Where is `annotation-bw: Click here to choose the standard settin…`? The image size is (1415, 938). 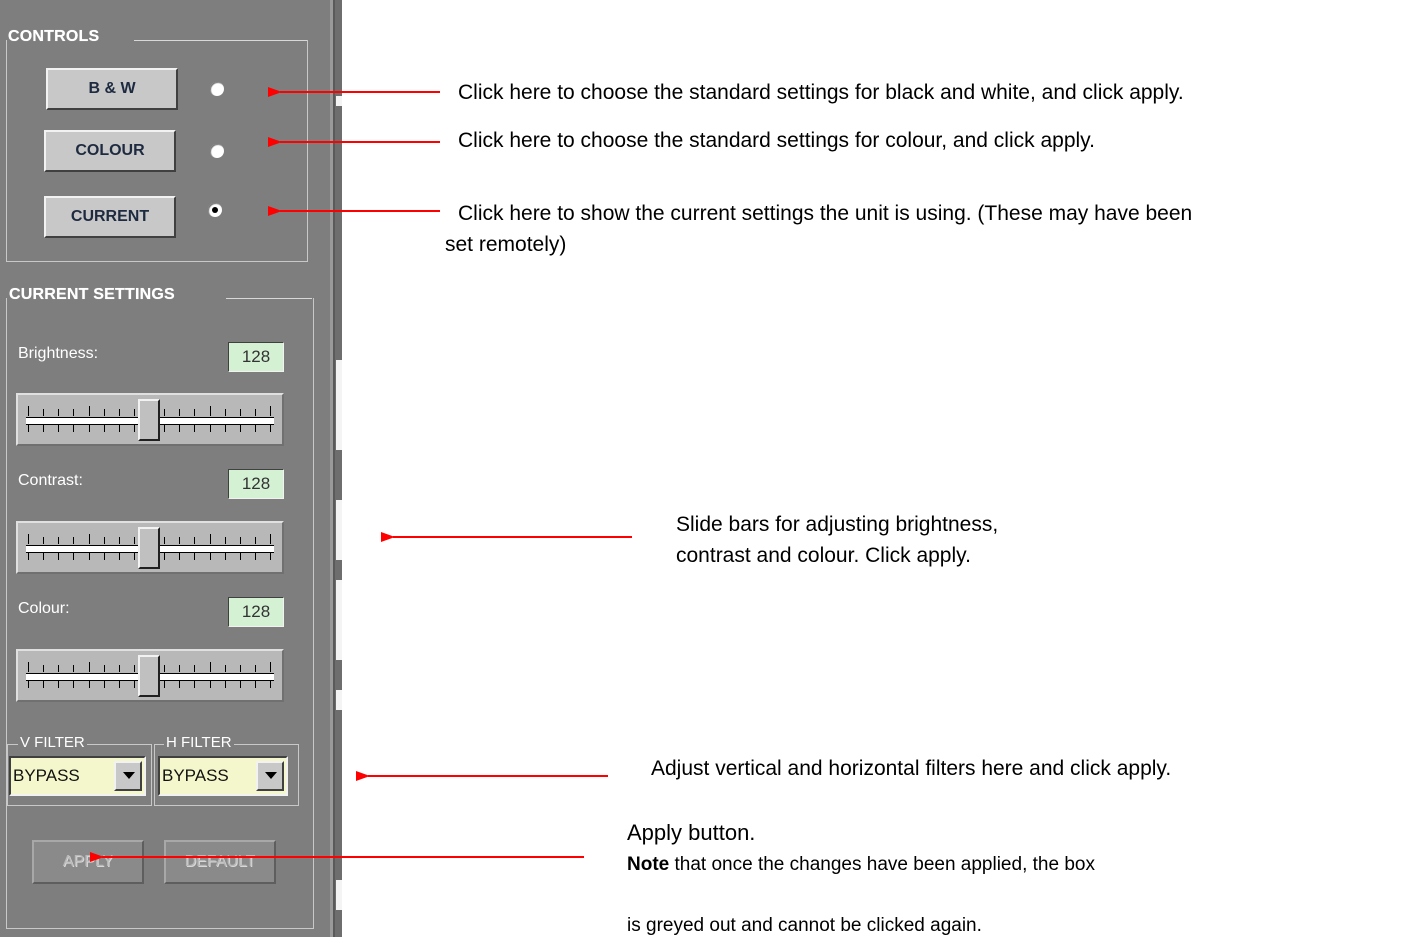
annotation-bw: Click here to choose the standard settin… is located at coordinates (821, 92).